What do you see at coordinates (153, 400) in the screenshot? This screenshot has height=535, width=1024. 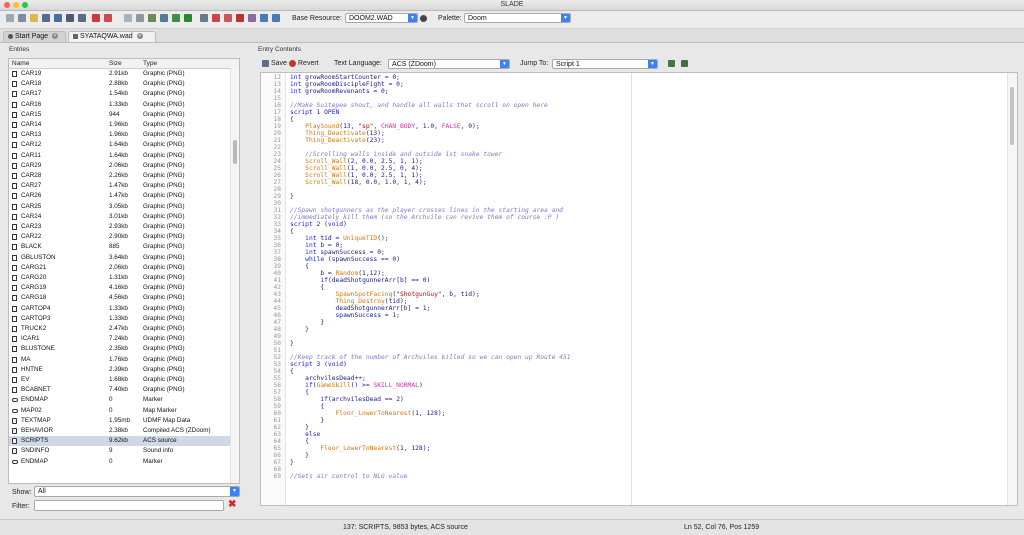 I see `entry-type: Marker` at bounding box center [153, 400].